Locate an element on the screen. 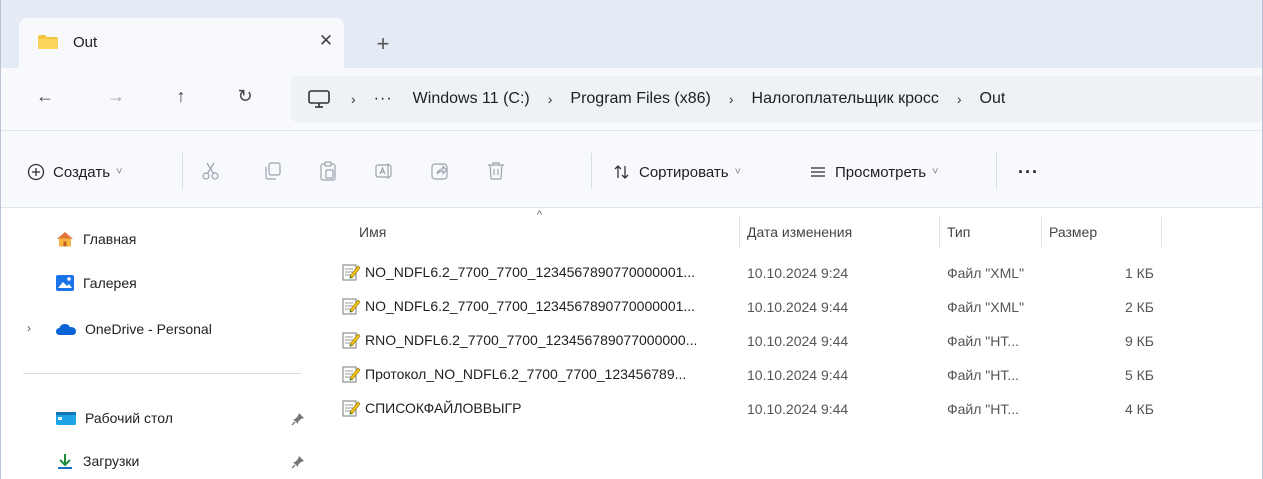 The width and height of the screenshot is (1263, 479). sidebar-item-home: Главная is located at coordinates (95, 239).